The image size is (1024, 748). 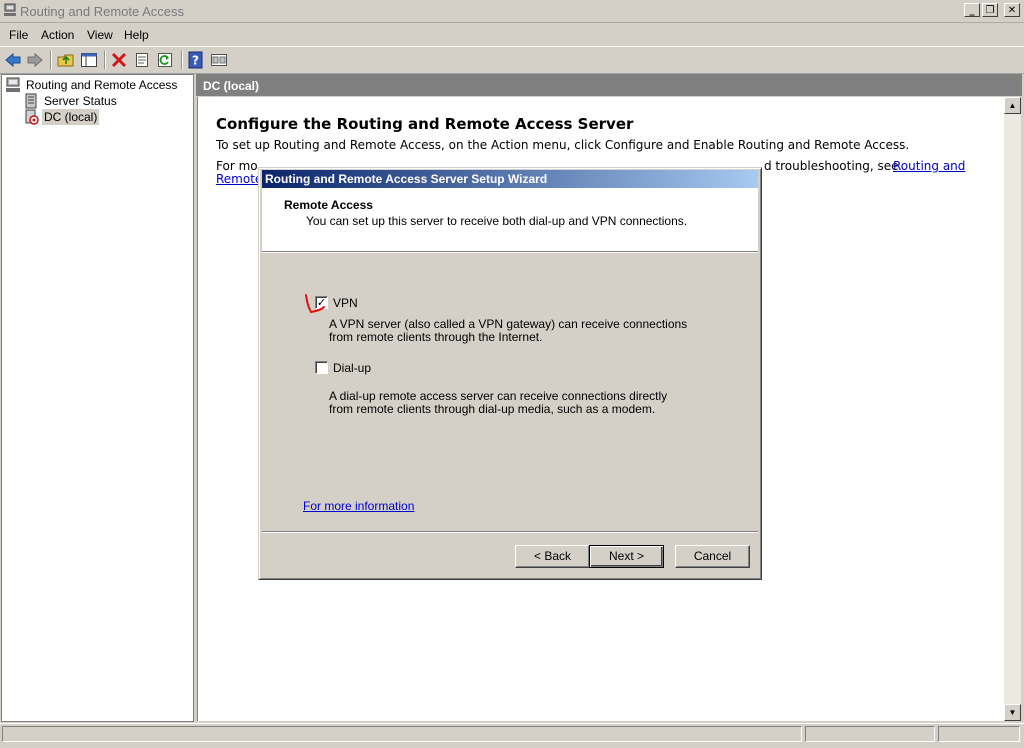 What do you see at coordinates (1012, 105) in the screenshot?
I see `scroll-up-icon: ▲` at bounding box center [1012, 105].